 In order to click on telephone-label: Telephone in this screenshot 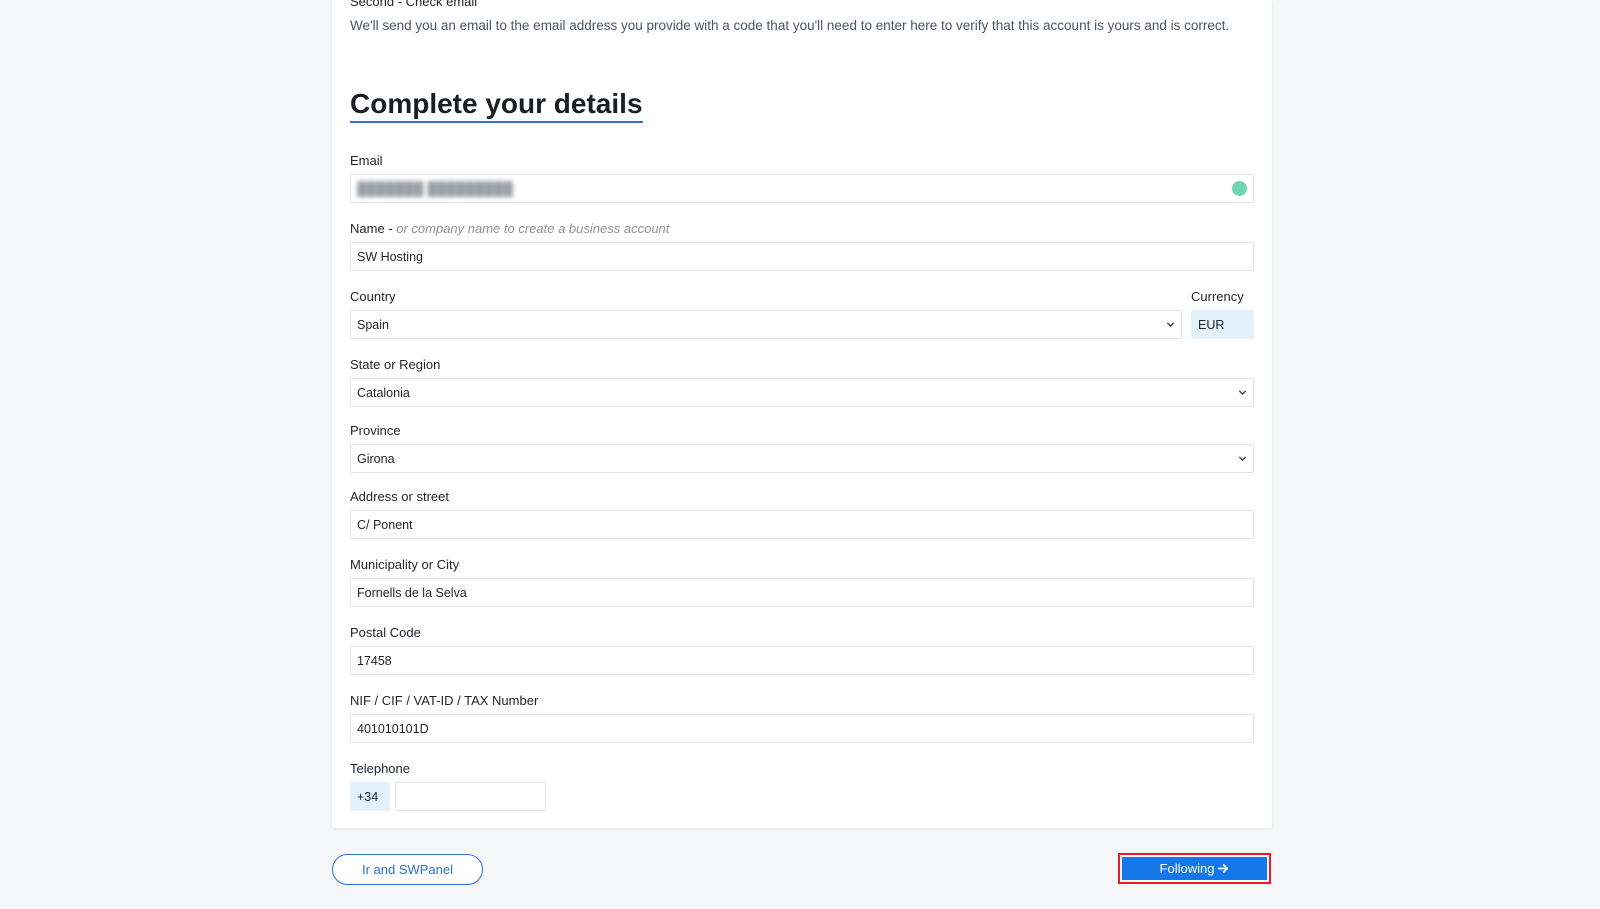, I will do `click(380, 768)`.